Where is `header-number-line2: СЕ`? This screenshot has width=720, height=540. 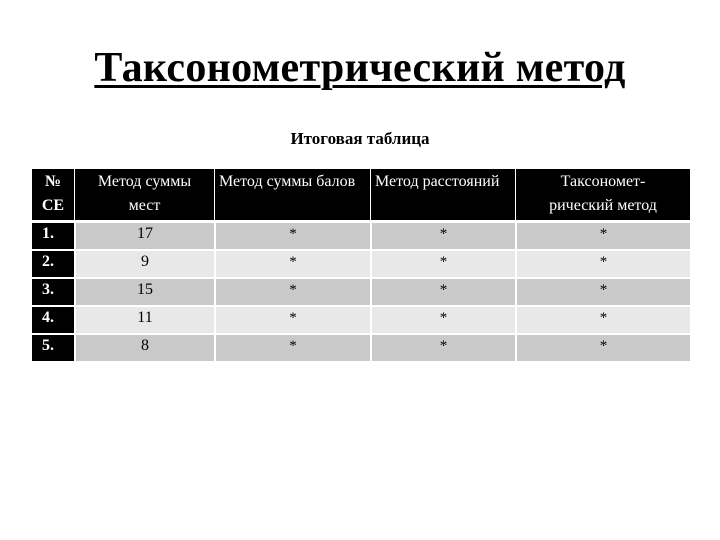 header-number-line2: СЕ is located at coordinates (53, 205).